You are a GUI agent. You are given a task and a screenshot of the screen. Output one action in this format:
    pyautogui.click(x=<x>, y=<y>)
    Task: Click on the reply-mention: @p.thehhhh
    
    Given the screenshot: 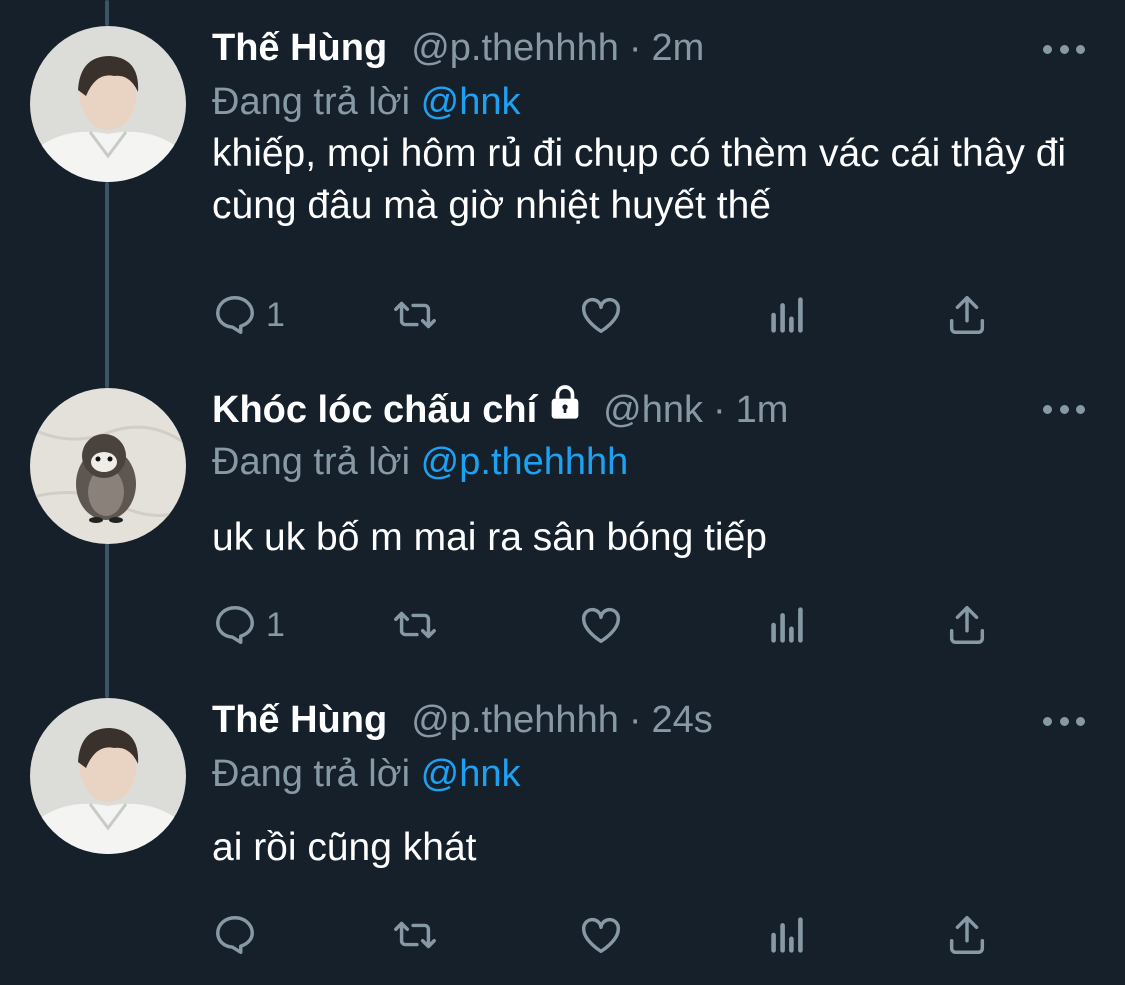 What is the action you would take?
    pyautogui.click(x=525, y=462)
    